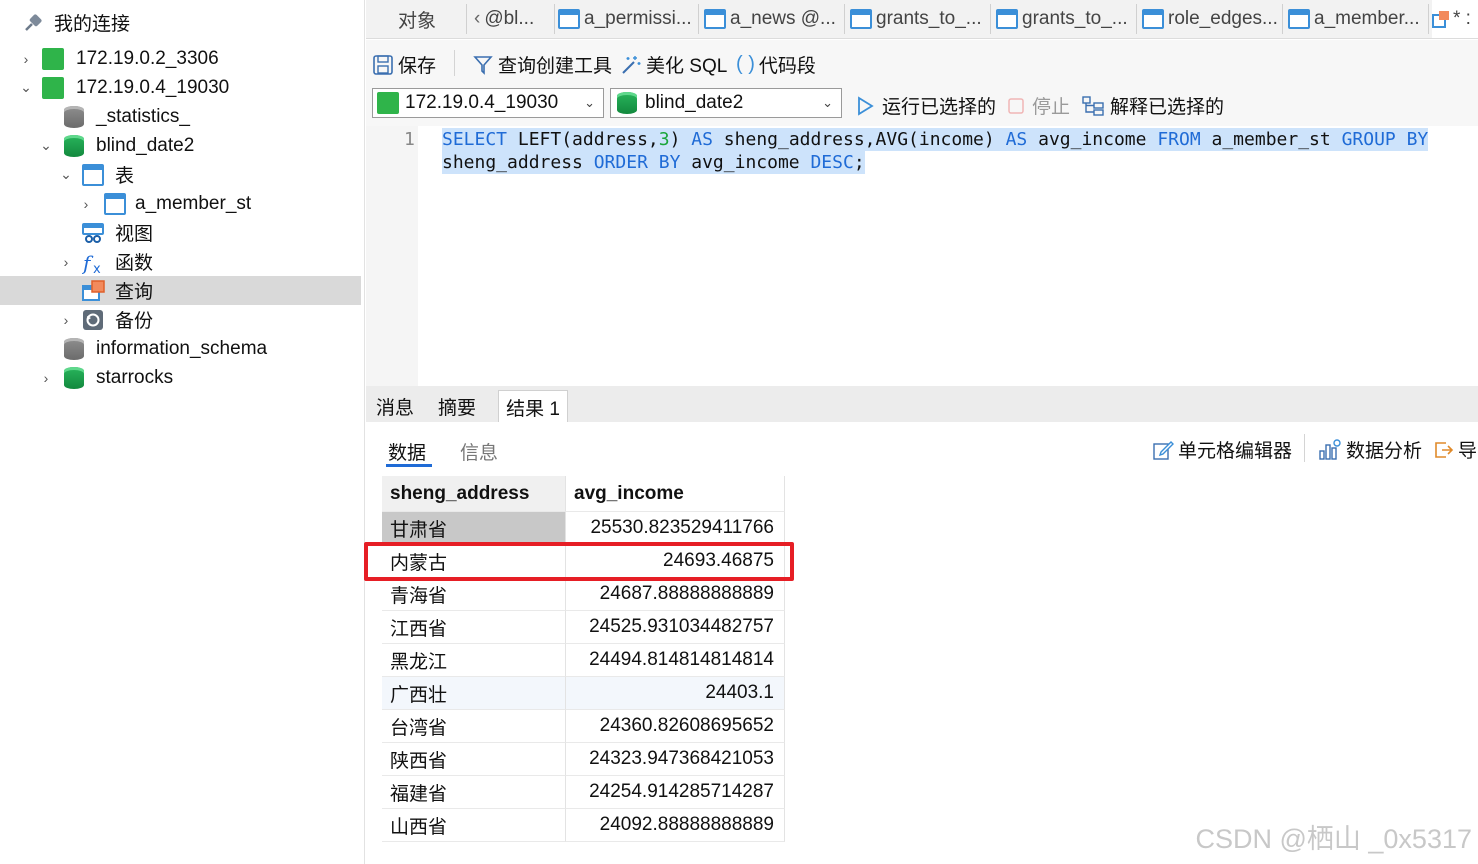 This screenshot has width=1478, height=864. Describe the element at coordinates (673, 64) in the screenshot. I see `beautify-sql-button: 美化 SQL` at that location.